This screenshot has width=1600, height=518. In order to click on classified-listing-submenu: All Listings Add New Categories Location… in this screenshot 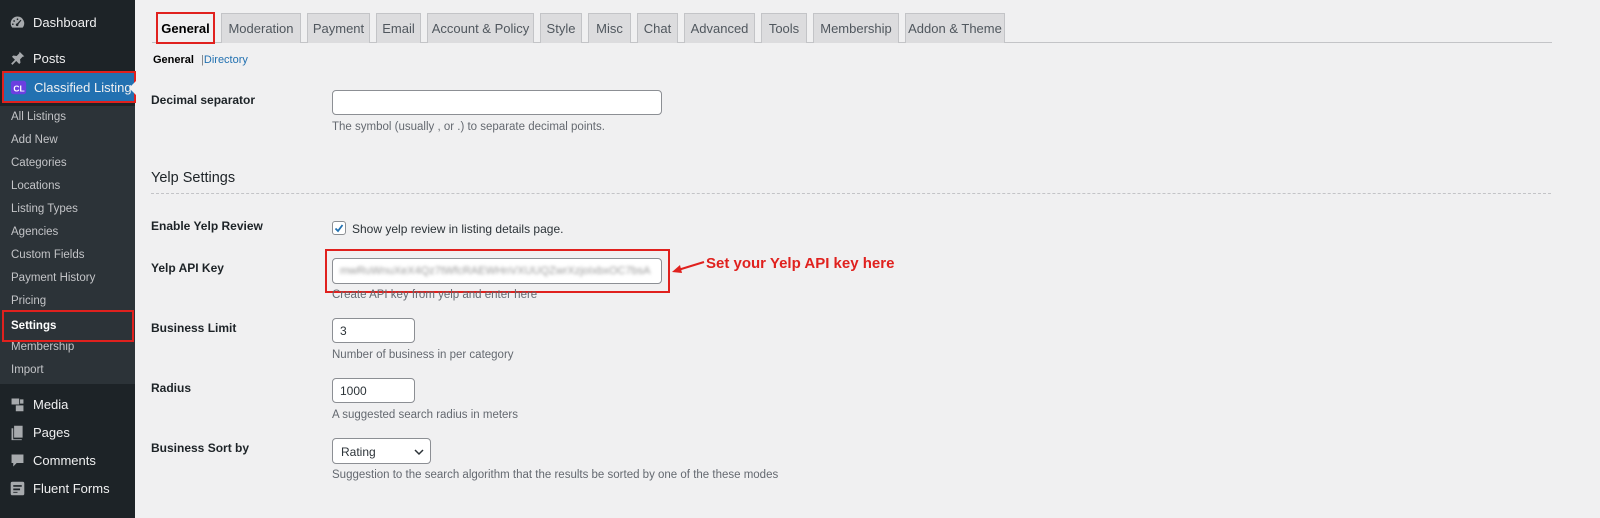, I will do `click(67, 245)`.